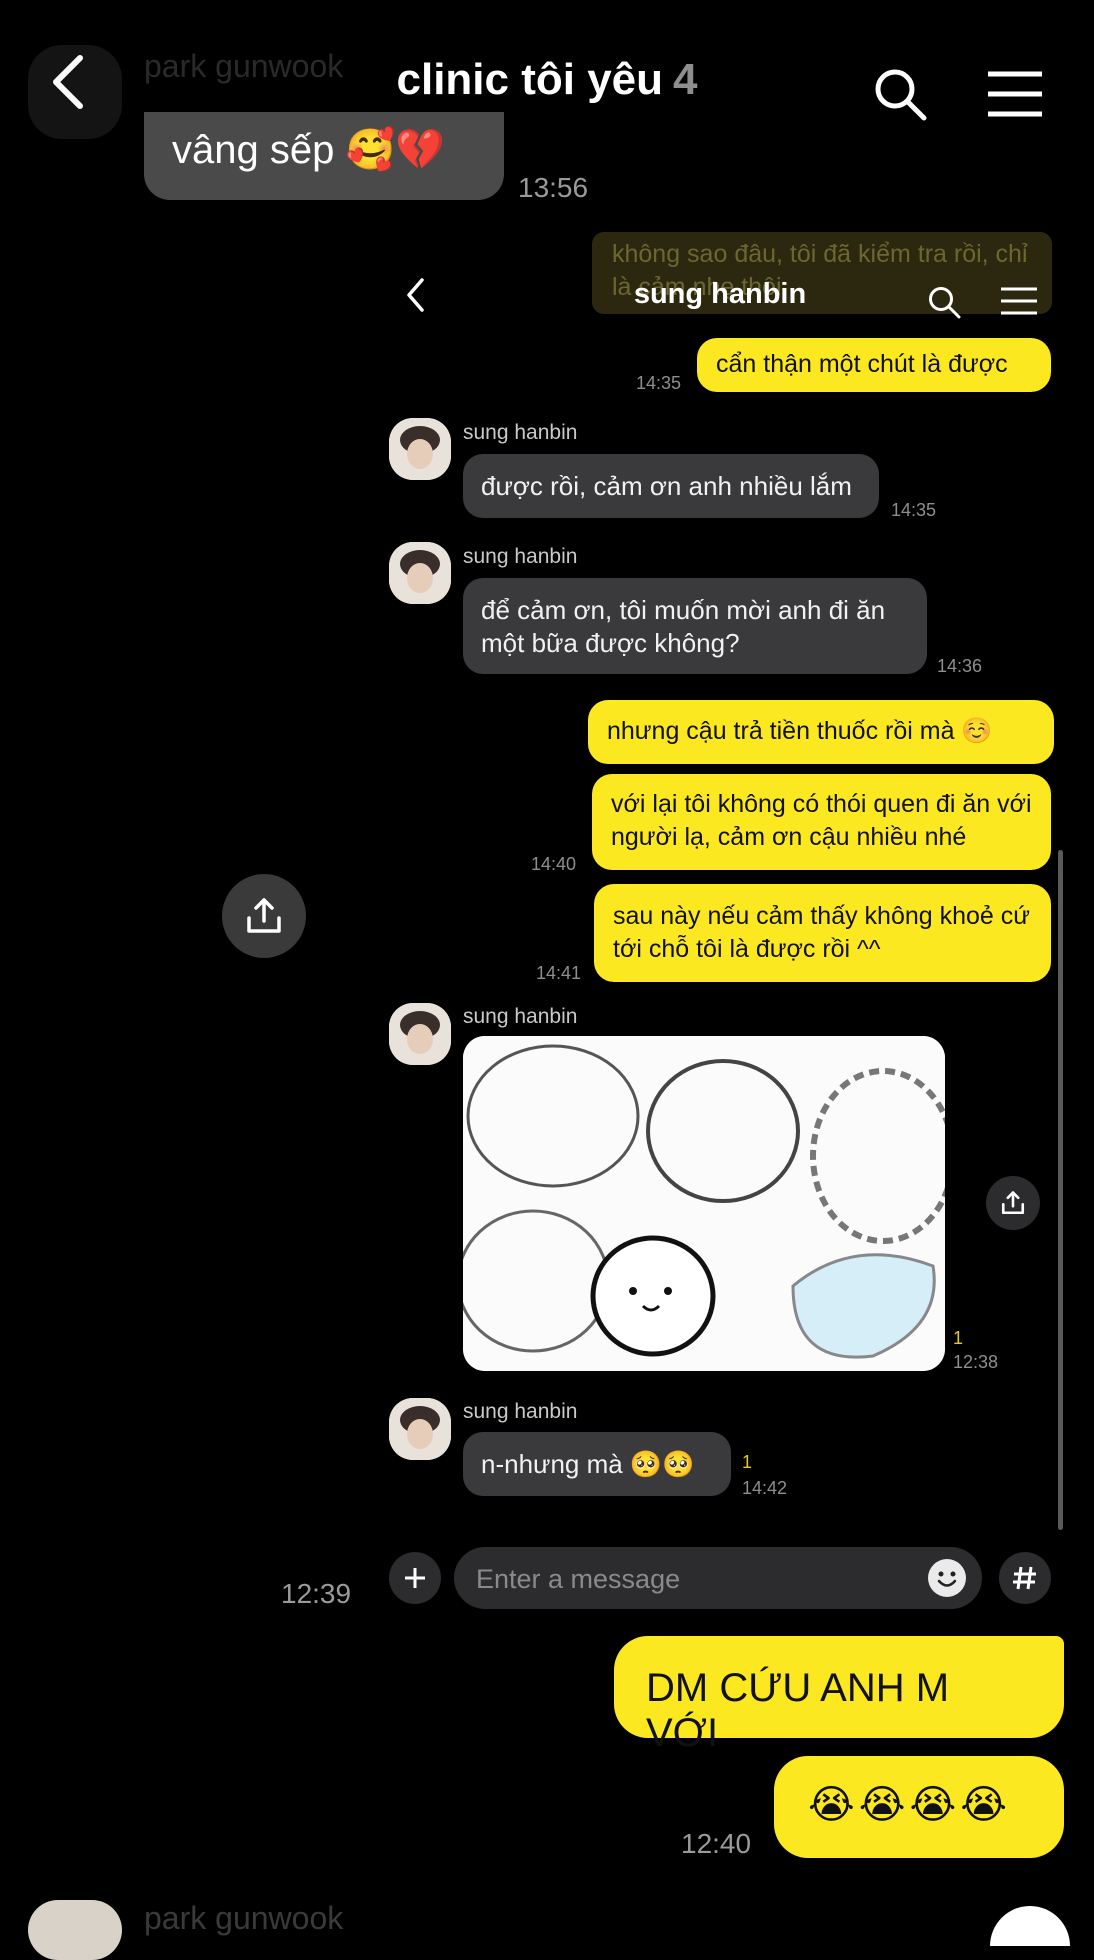 This screenshot has height=1960, width=1094. I want to click on ghost-sender-name-bottom: park gunwook, so click(244, 1918).